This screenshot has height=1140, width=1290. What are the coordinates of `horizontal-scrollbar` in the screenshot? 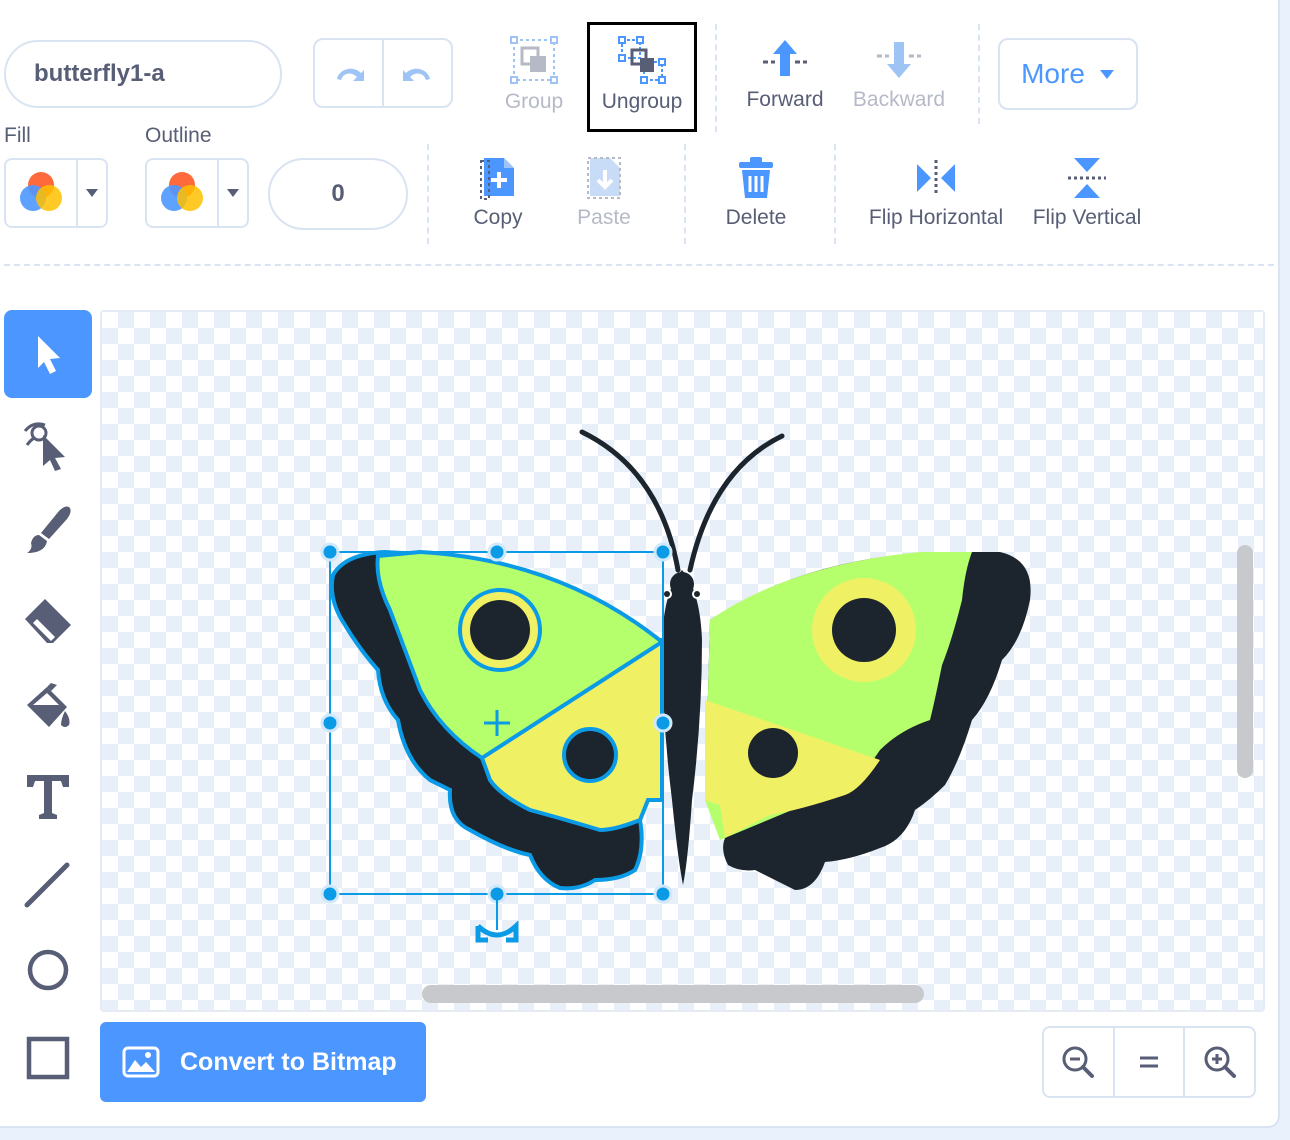 It's located at (673, 994).